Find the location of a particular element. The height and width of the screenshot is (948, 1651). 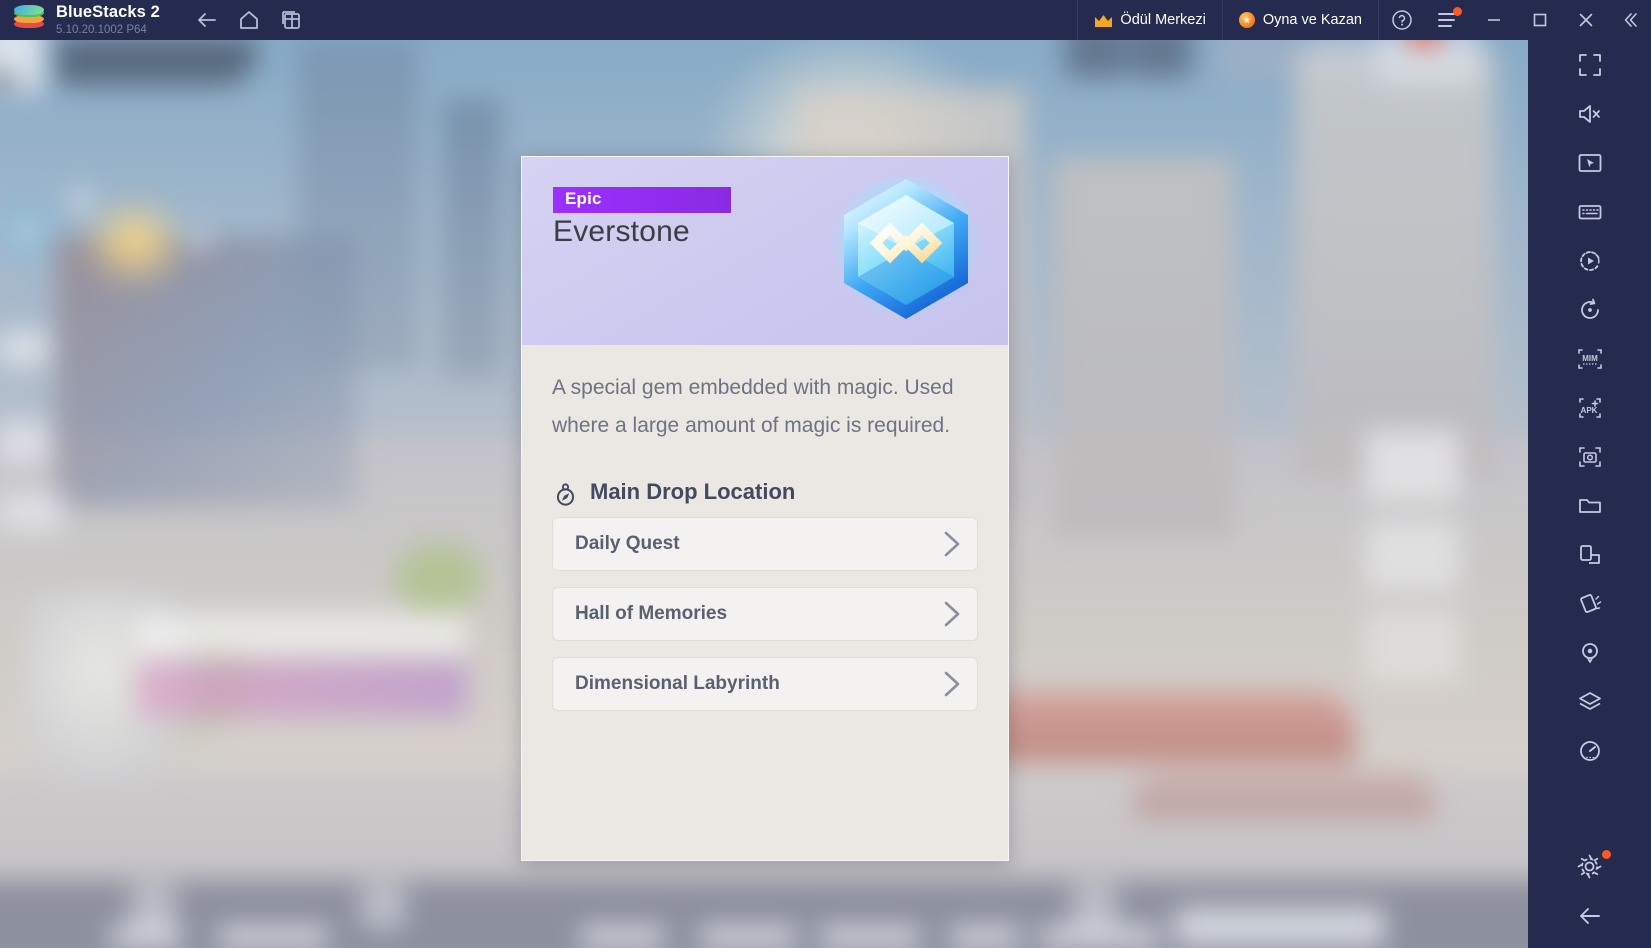

minimize-button is located at coordinates (1494, 20).